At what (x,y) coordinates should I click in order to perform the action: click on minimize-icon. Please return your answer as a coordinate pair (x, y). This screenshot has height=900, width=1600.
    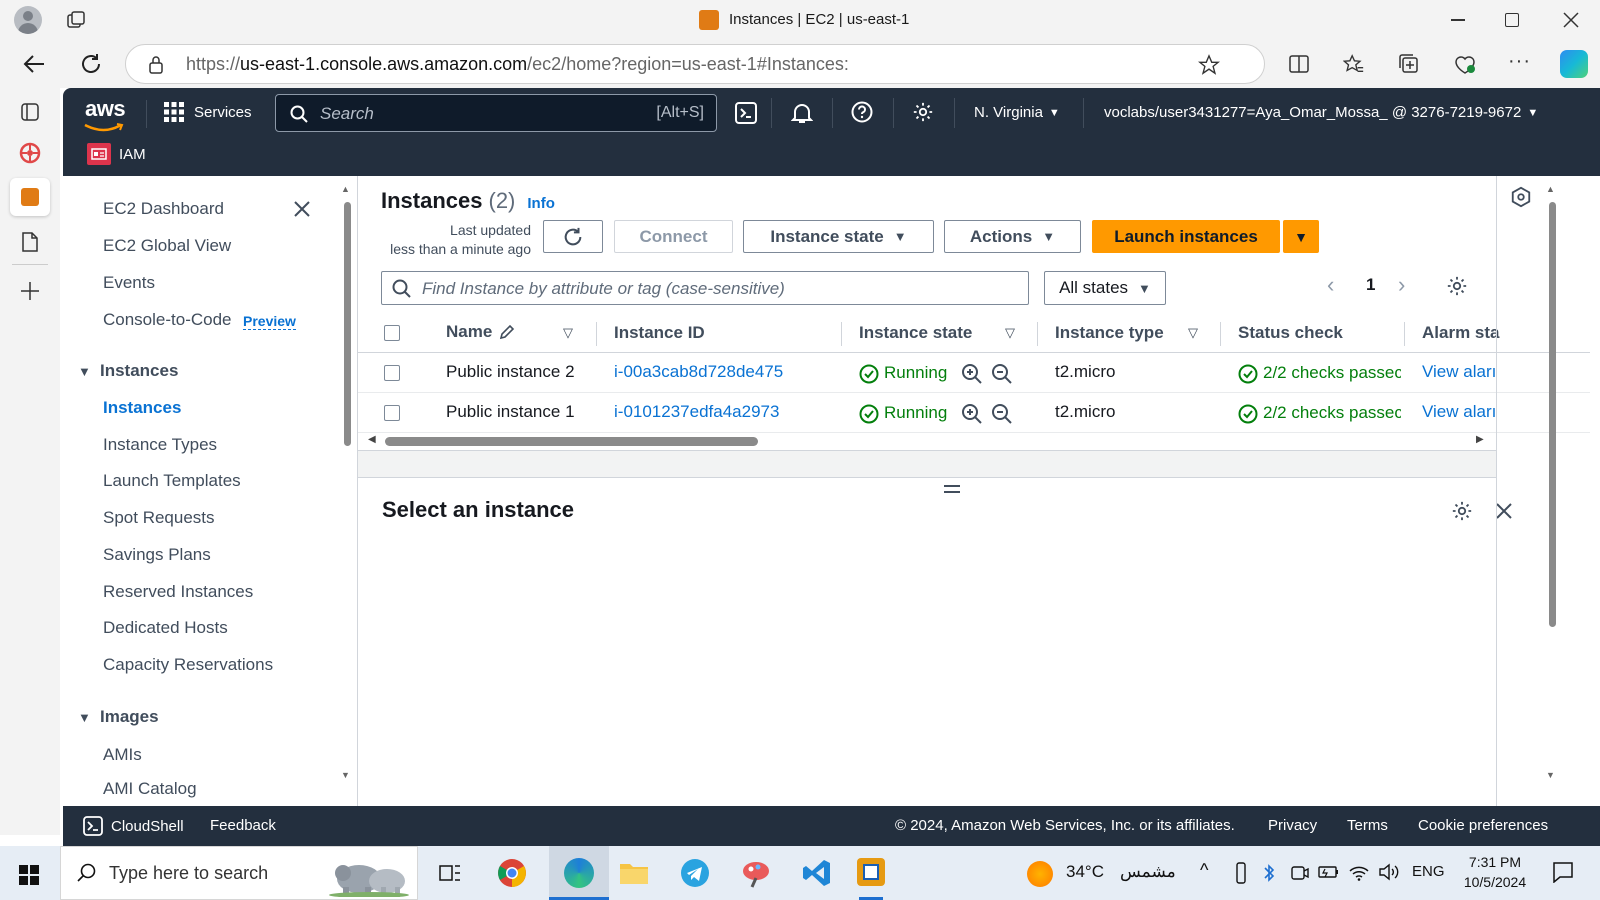
    Looking at the image, I should click on (1458, 20).